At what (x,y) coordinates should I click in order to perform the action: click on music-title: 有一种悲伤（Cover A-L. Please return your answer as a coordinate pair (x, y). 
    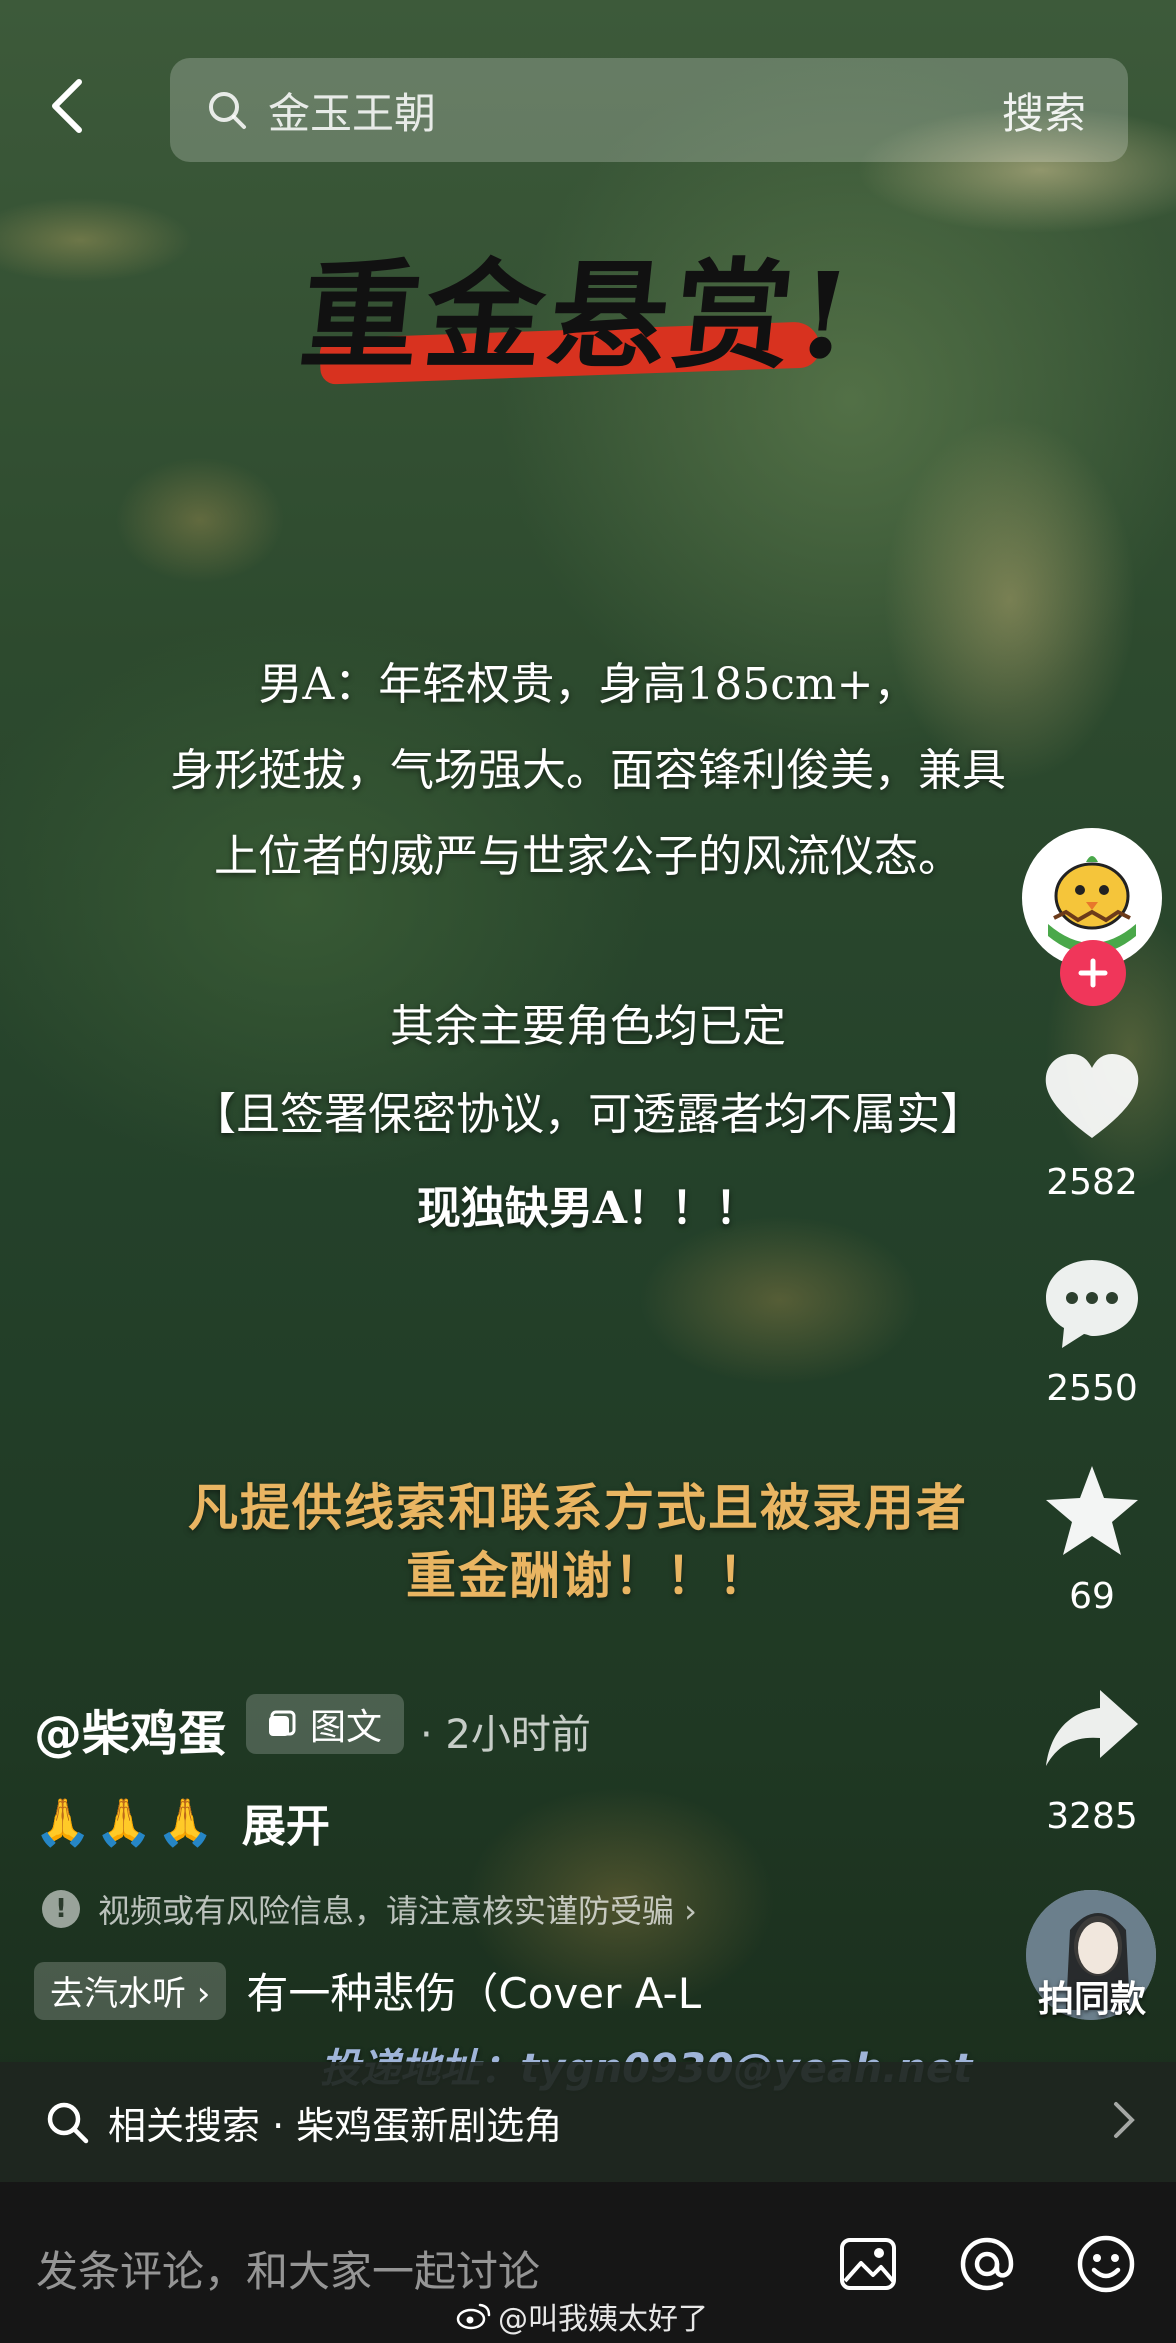
    Looking at the image, I should click on (473, 1990).